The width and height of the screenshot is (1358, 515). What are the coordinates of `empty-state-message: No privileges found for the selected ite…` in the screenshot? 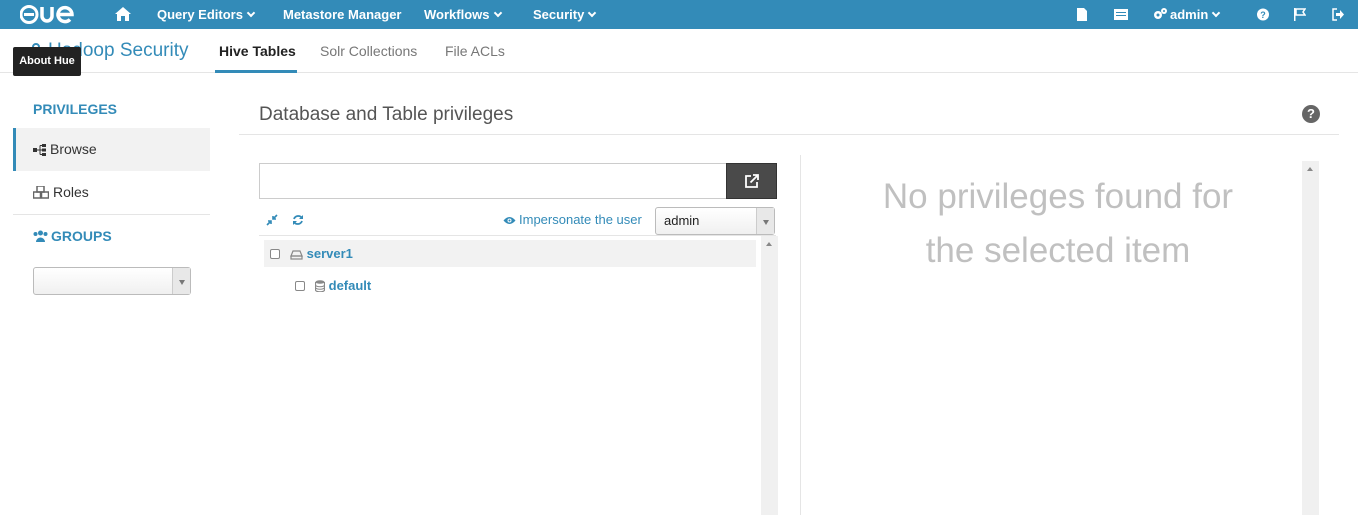 It's located at (1058, 223).